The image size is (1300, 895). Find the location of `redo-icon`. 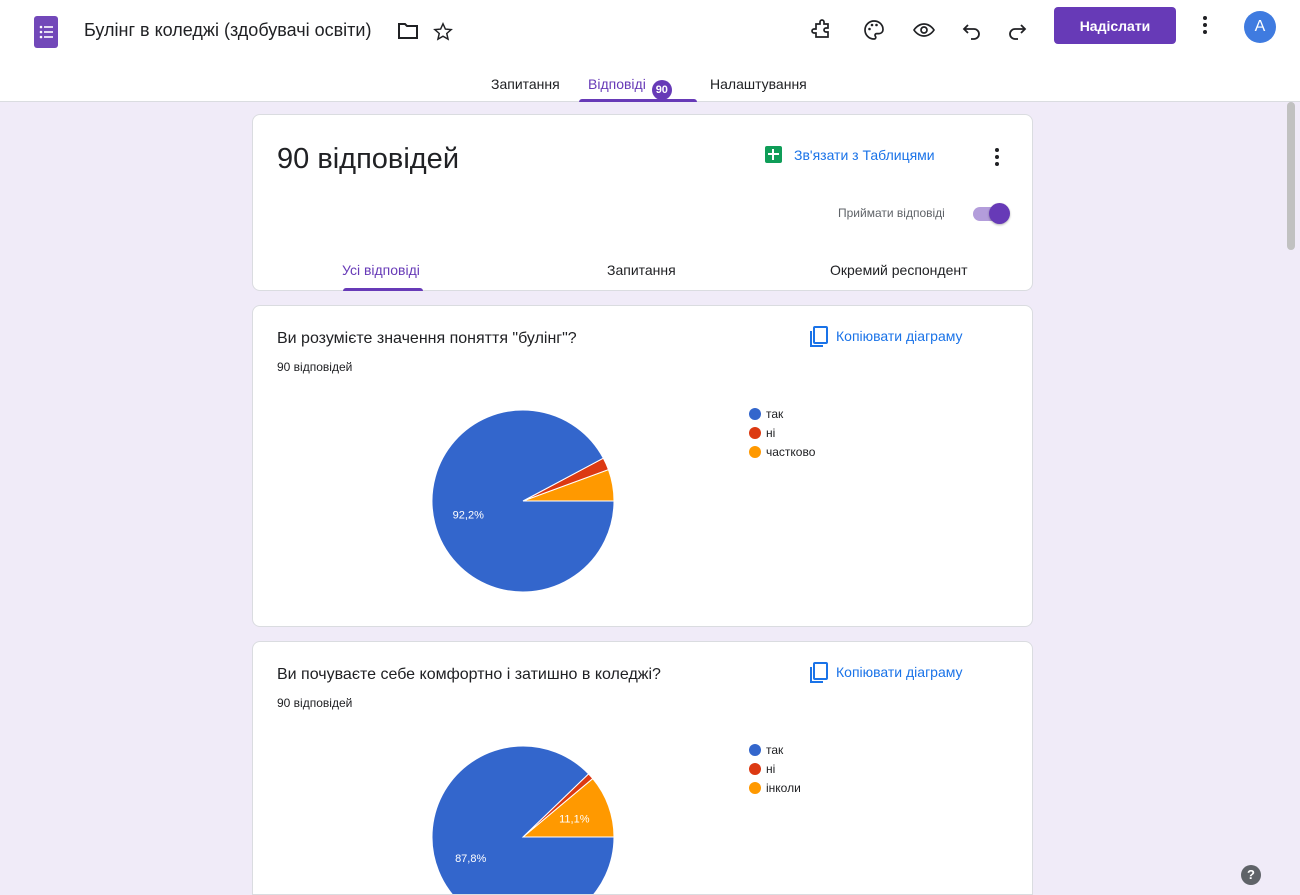

redo-icon is located at coordinates (1017, 30).